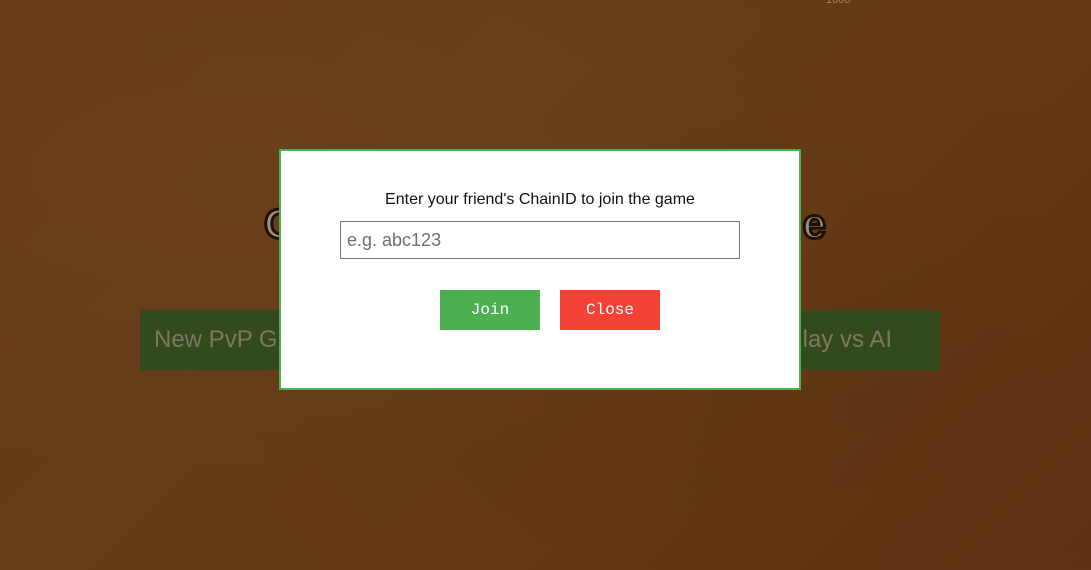  Describe the element at coordinates (490, 310) in the screenshot. I see `join-button: Join` at that location.